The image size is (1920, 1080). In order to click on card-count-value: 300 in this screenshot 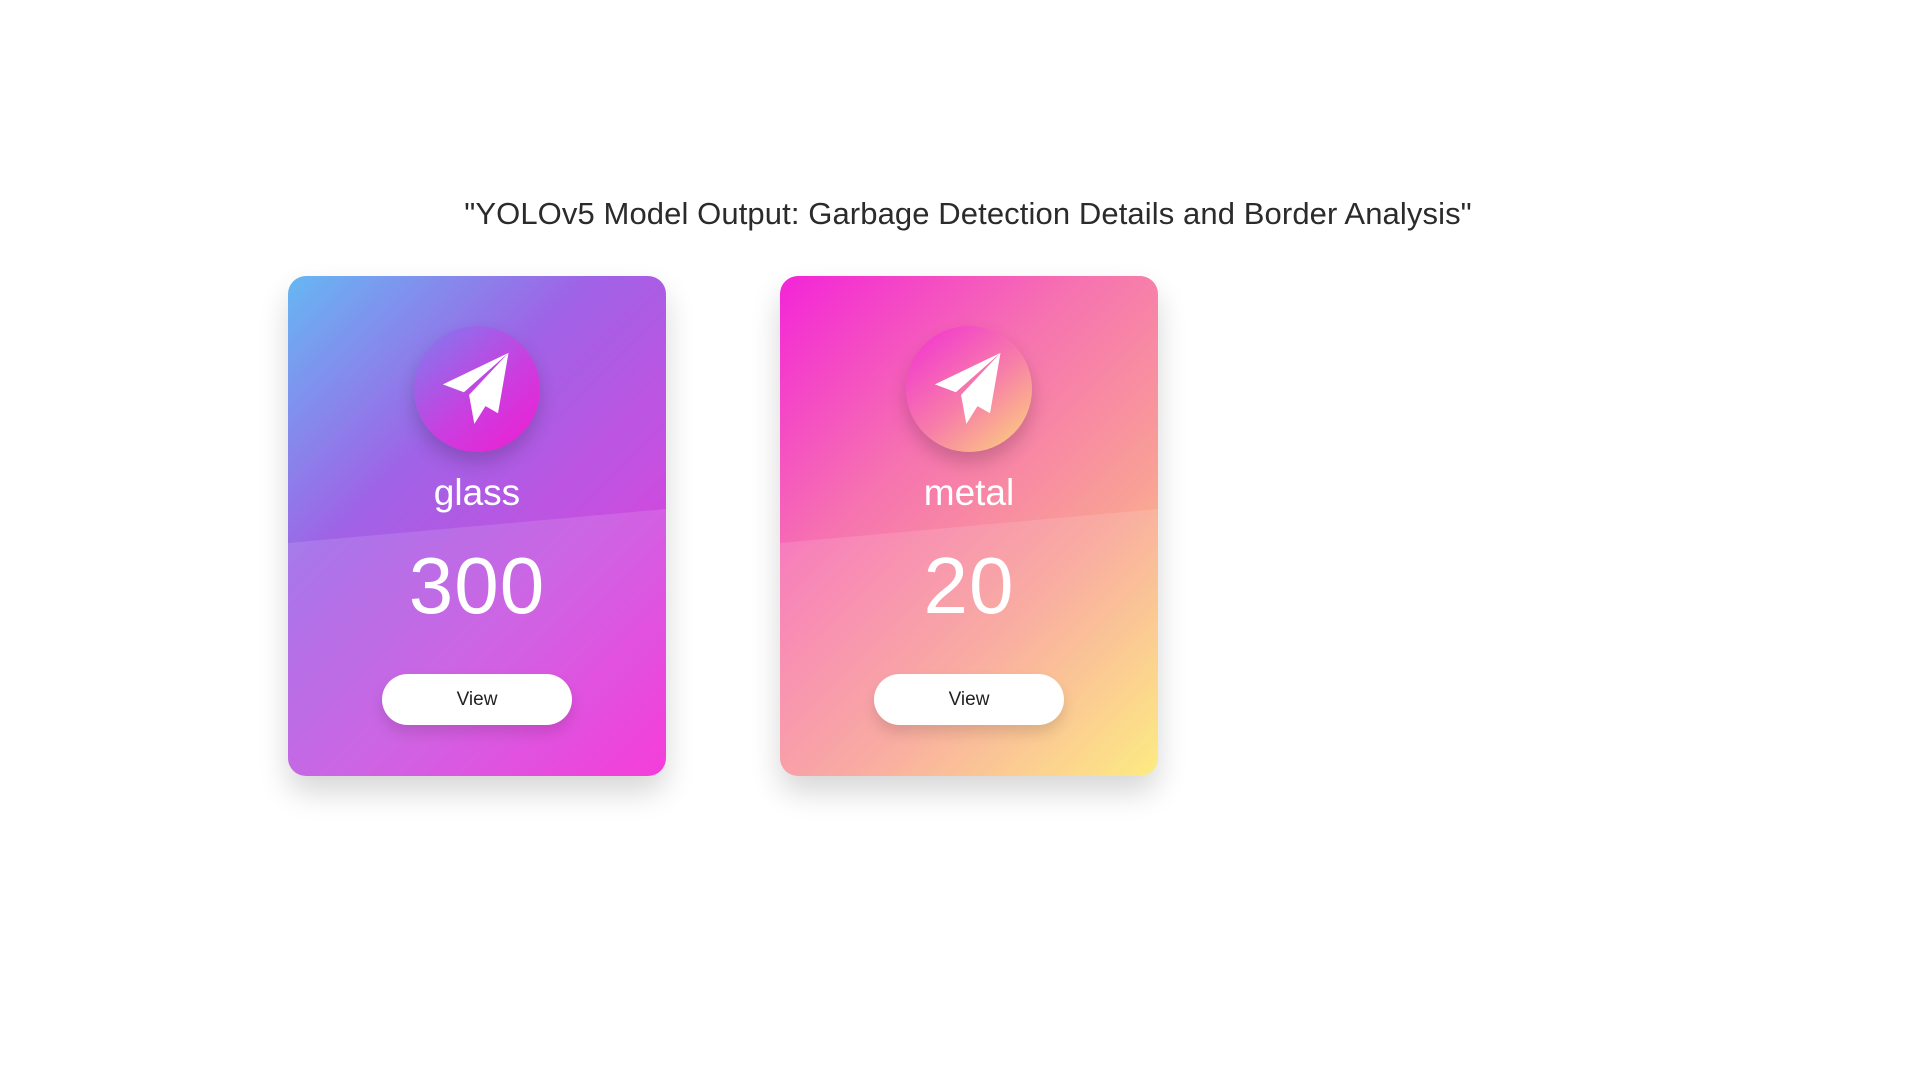, I will do `click(477, 585)`.